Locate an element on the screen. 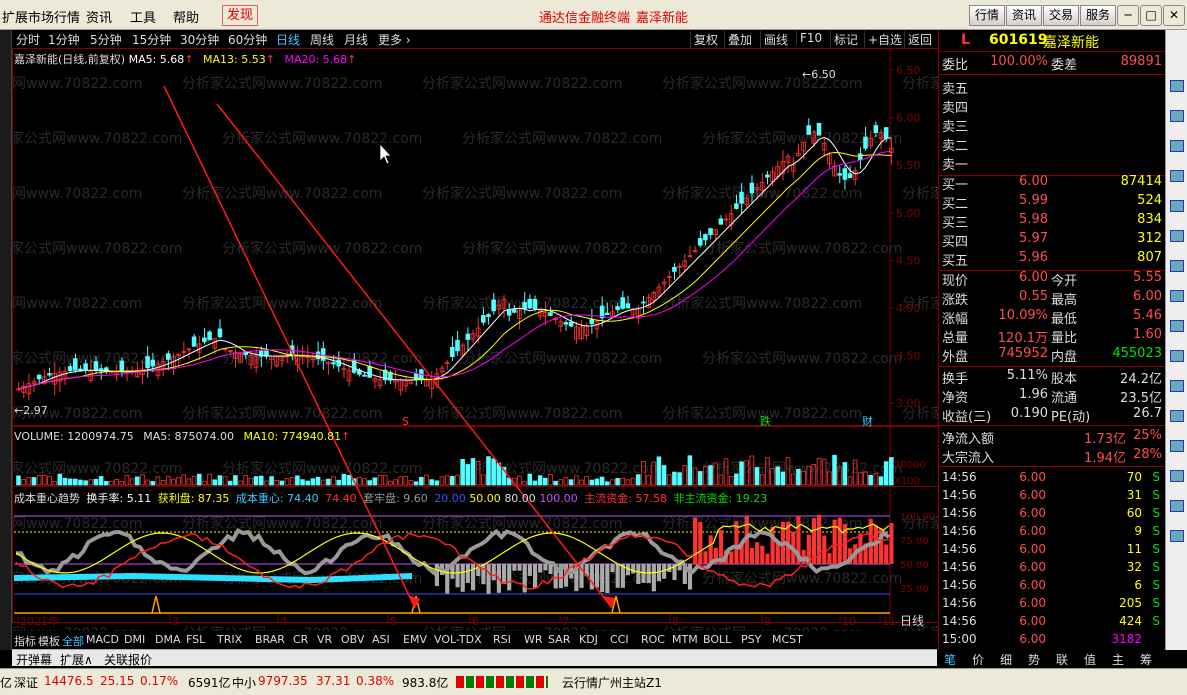  indicator-tab: CR is located at coordinates (300, 639).